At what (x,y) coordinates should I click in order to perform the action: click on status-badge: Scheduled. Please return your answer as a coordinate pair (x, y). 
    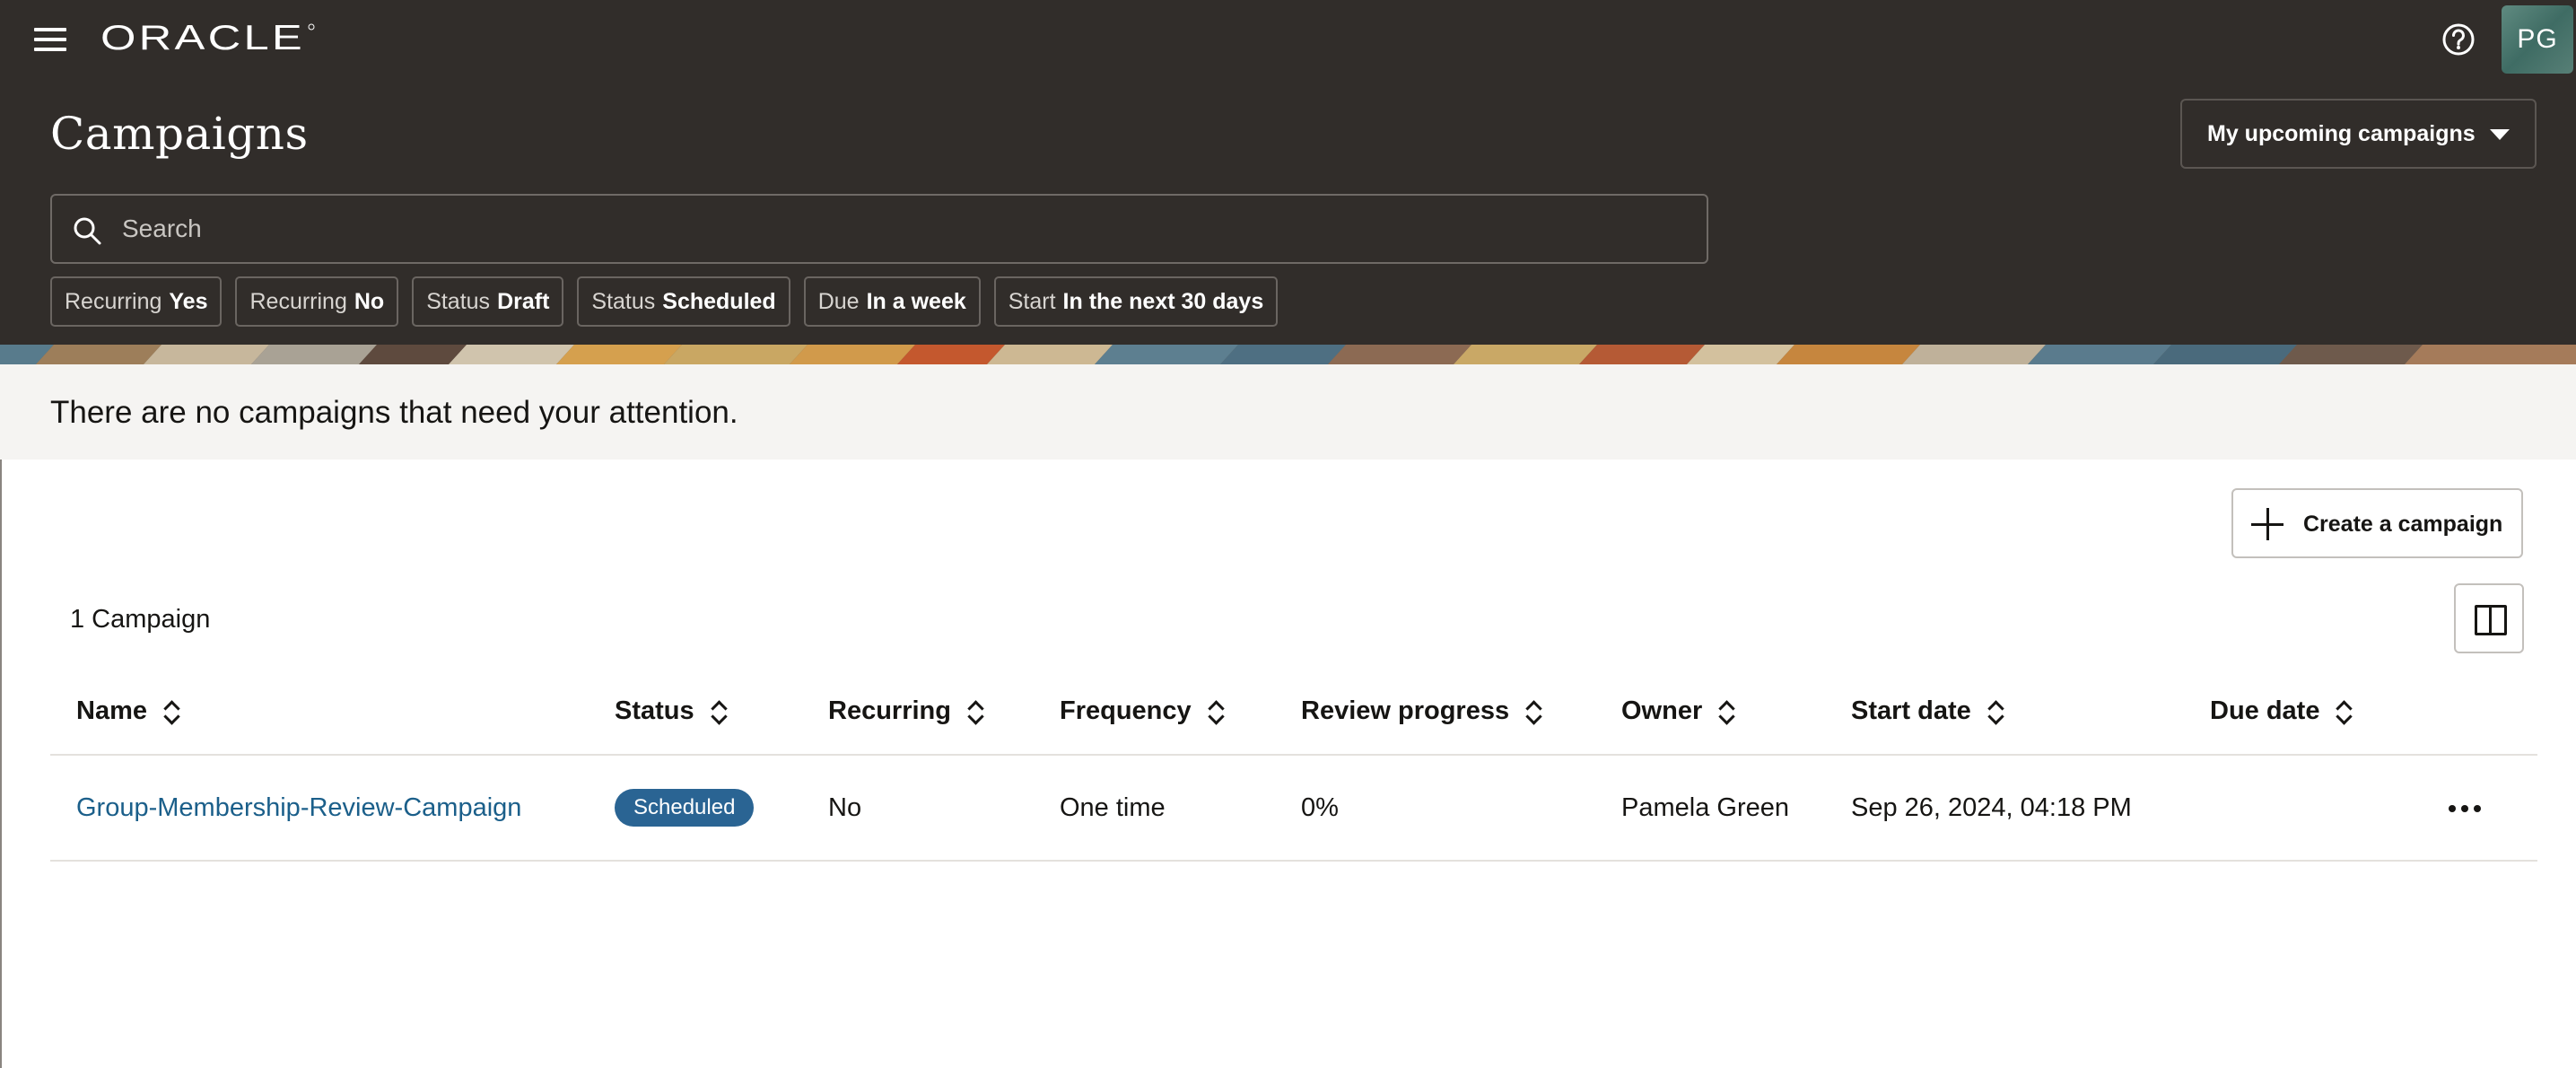
    Looking at the image, I should click on (685, 808).